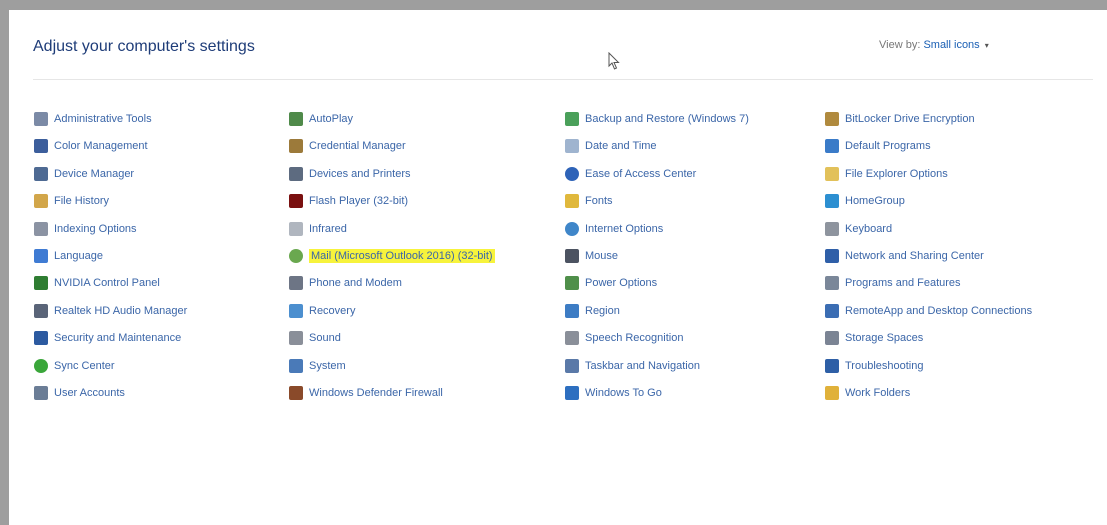 The width and height of the screenshot is (1107, 525). I want to click on control-panel-item: Taskbar and Navigation, so click(632, 366).